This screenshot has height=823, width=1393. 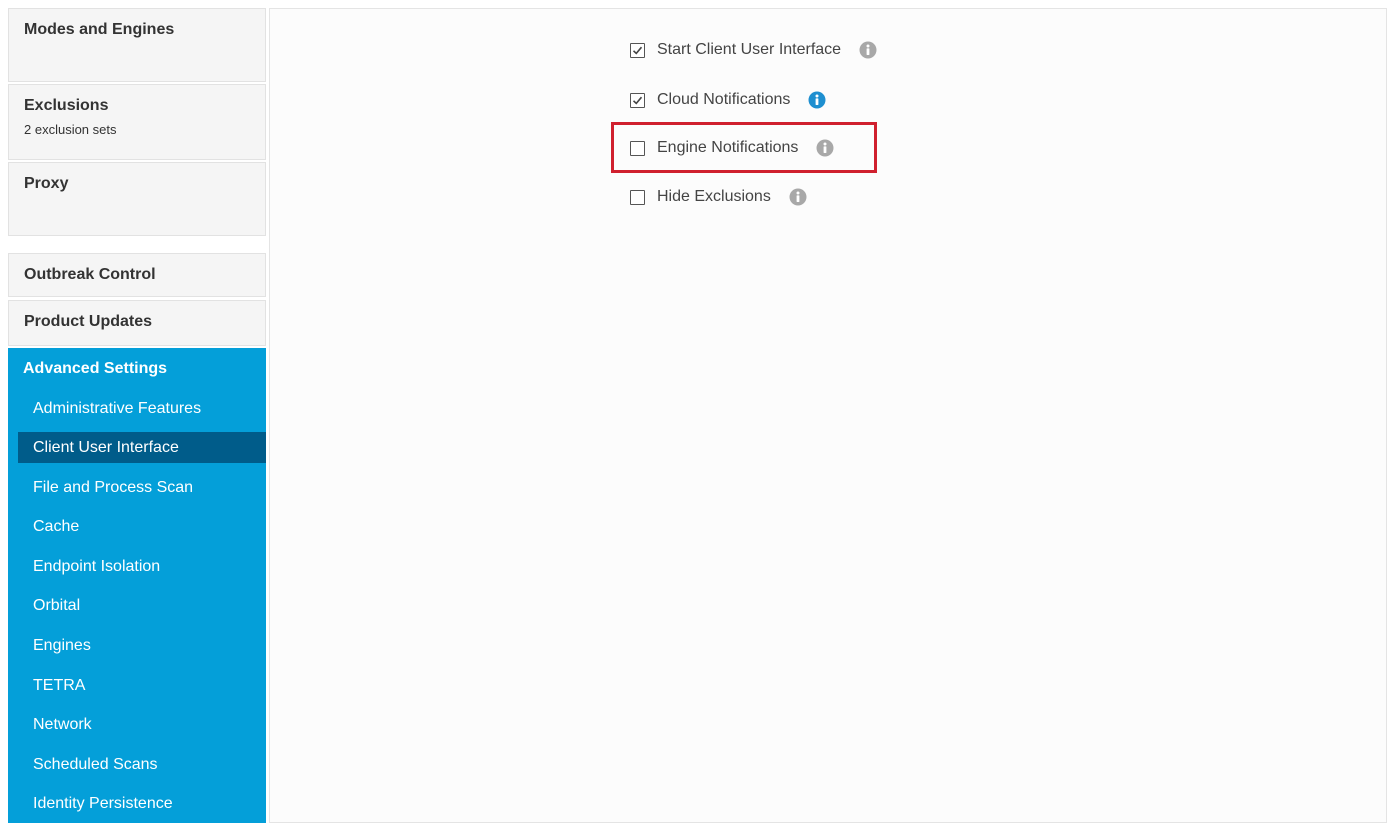 I want to click on option-cloud-notifications: Cloud Notifications, so click(x=728, y=100).